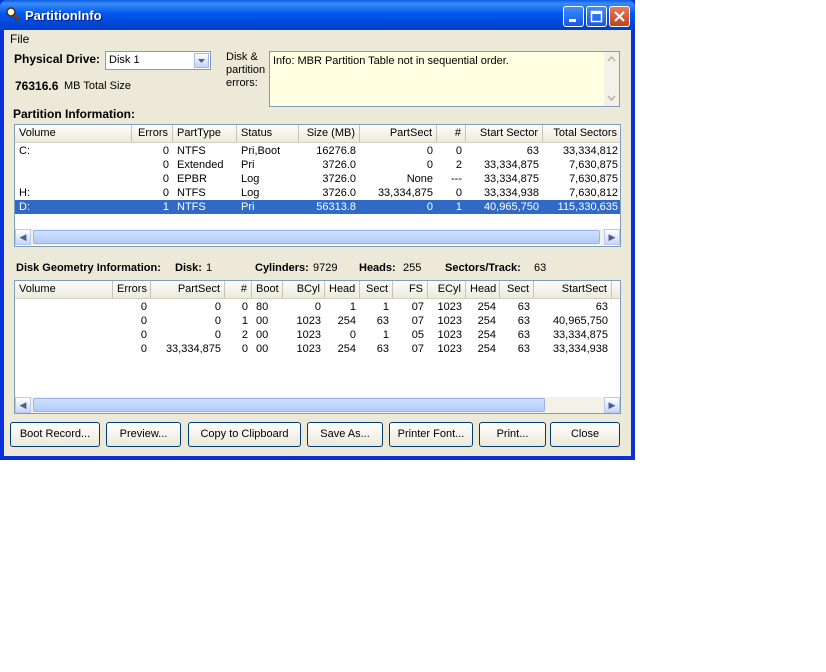 The height and width of the screenshot is (672, 826). Describe the element at coordinates (317, 15) in the screenshot. I see `title-bar: PartitionInfo` at that location.